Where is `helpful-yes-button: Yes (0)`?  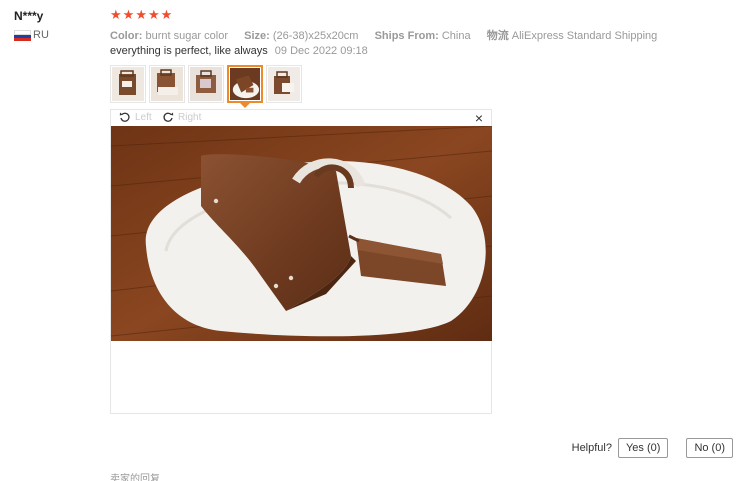
helpful-yes-button: Yes (0) is located at coordinates (643, 448).